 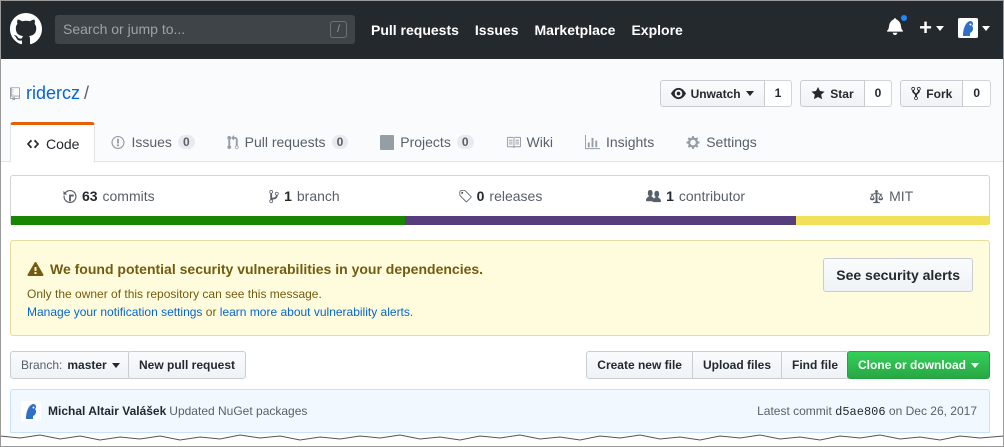 I want to click on search-input: Search or jump to... /, so click(x=205, y=29).